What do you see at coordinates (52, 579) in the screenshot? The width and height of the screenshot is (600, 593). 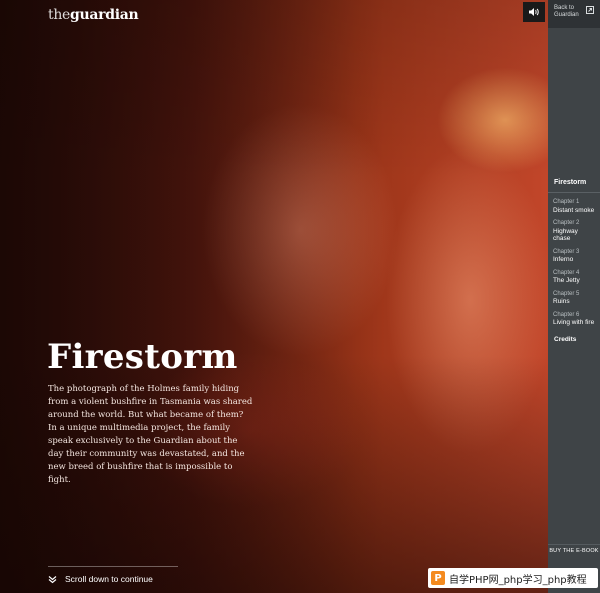 I see `double-chevron-down-icon` at bounding box center [52, 579].